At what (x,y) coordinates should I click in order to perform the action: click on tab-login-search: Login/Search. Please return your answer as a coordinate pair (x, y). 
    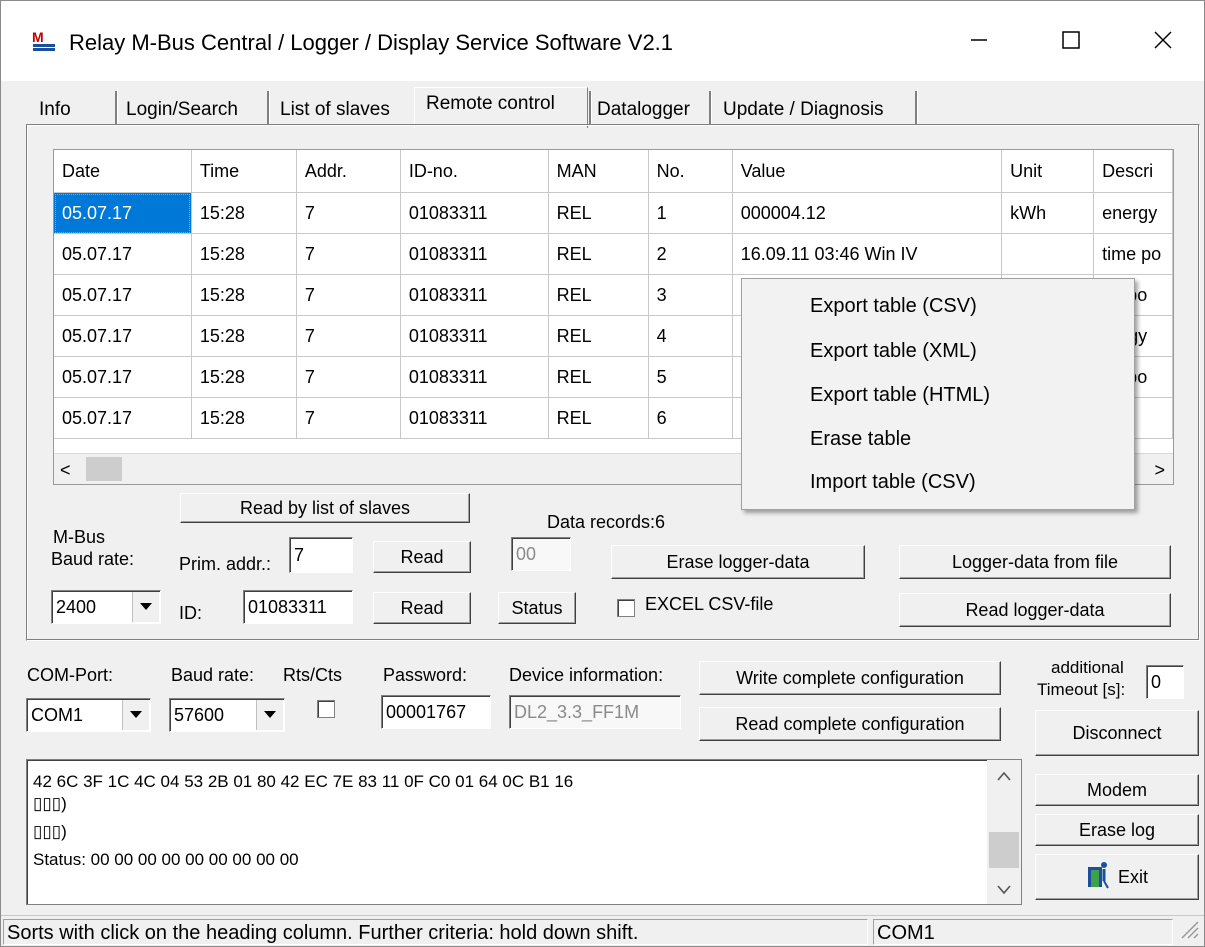
    Looking at the image, I should click on (182, 110).